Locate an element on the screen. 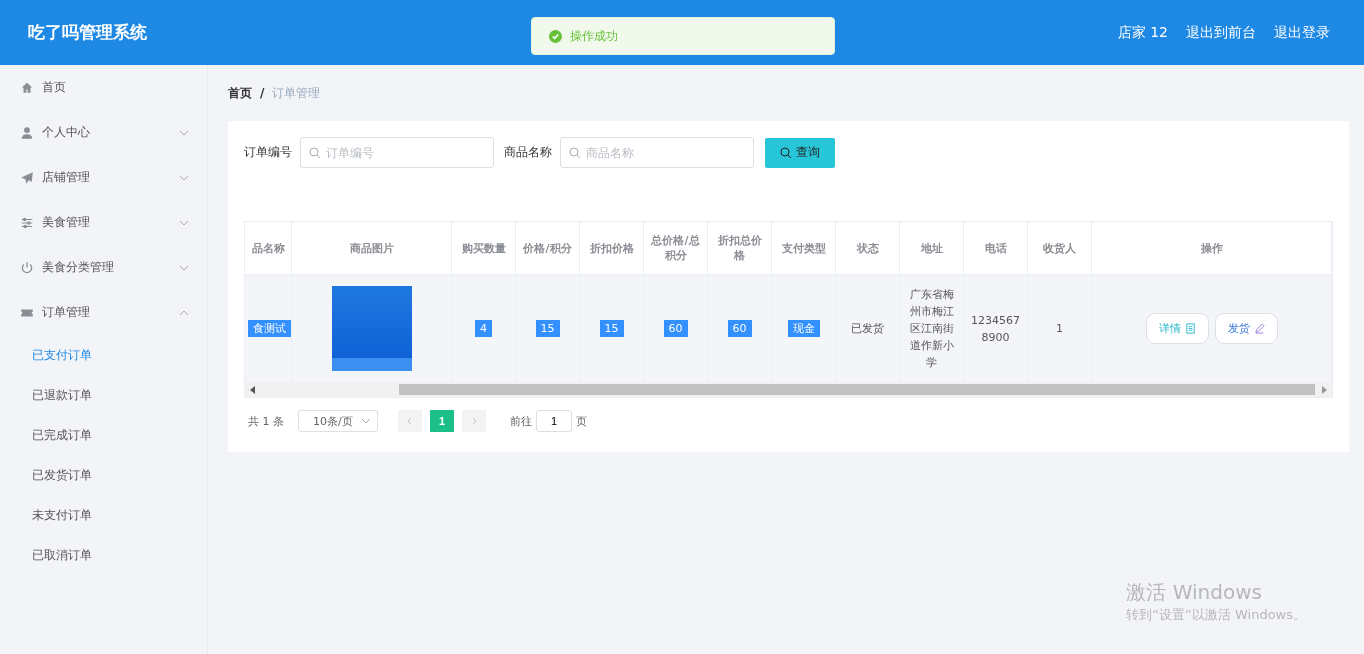 The image size is (1364, 654). sidebar-subitem: 未支付订单 is located at coordinates (103, 515).